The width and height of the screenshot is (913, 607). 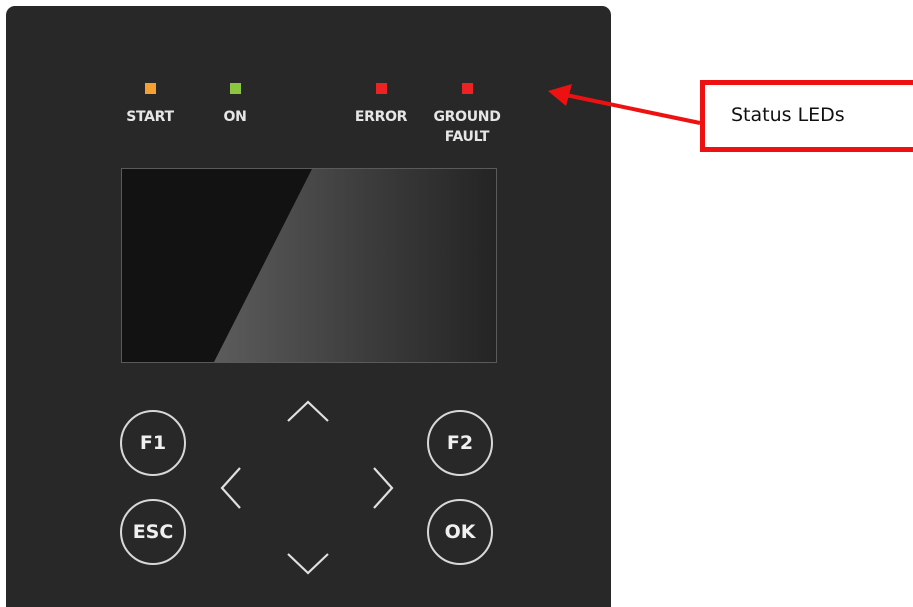 I want to click on callout-box: Status LEDs, so click(x=806, y=116).